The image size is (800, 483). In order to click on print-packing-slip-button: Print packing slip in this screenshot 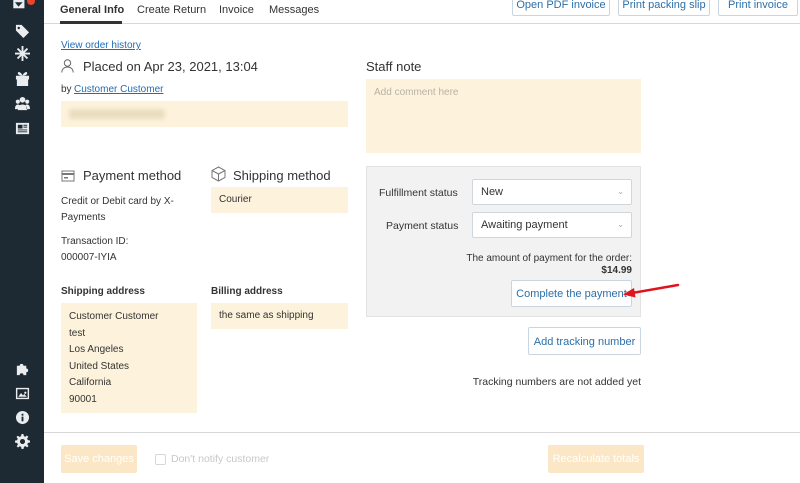, I will do `click(664, 8)`.